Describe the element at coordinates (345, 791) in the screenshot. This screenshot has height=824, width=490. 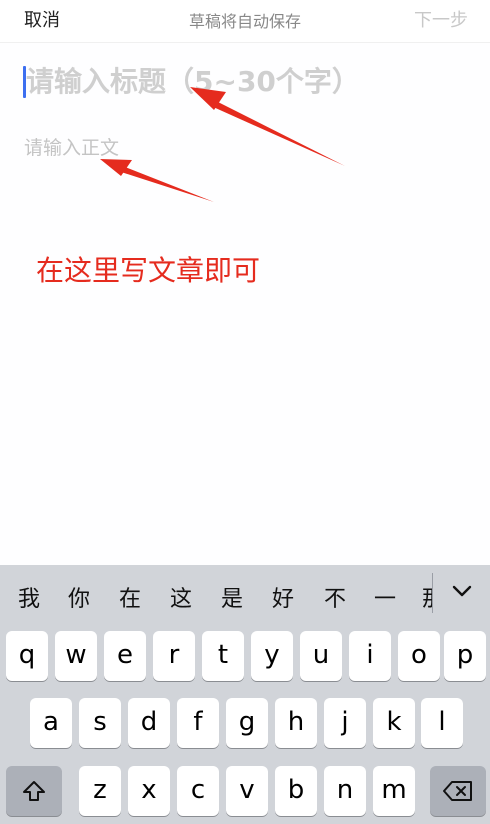
I see `key-n: n` at that location.